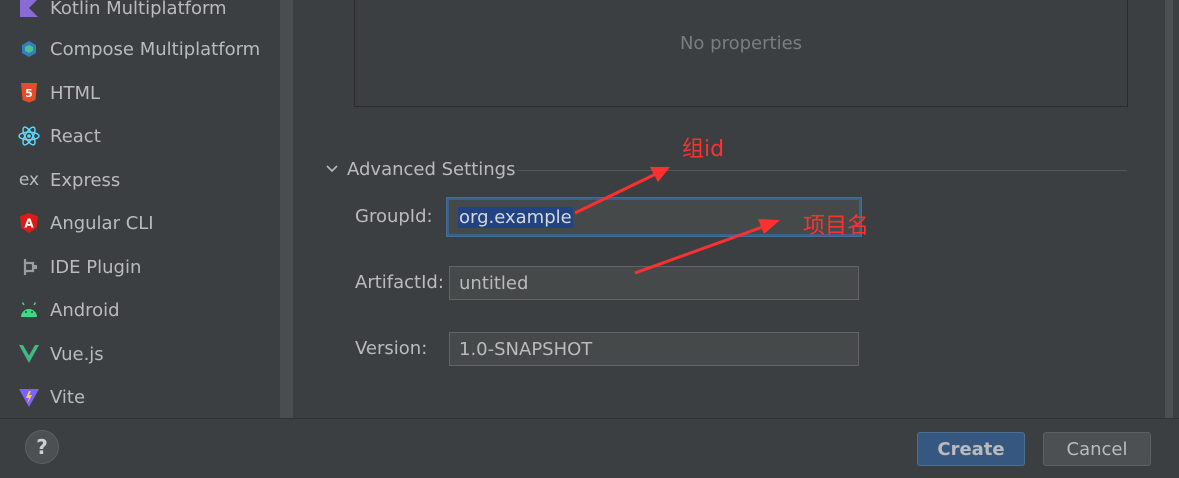 This screenshot has width=1179, height=478. What do you see at coordinates (75, 136) in the screenshot?
I see `sidebar-item-label: React` at bounding box center [75, 136].